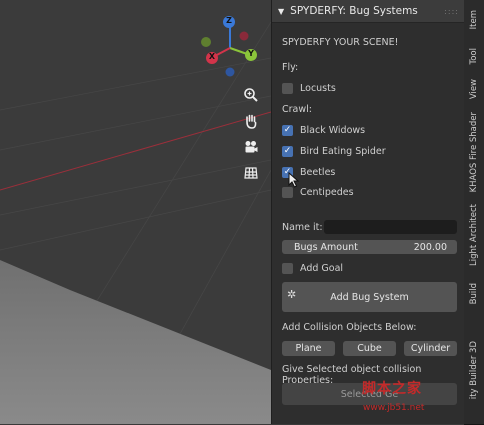 The height and width of the screenshot is (425, 484). What do you see at coordinates (430, 348) in the screenshot?
I see `cylinder-button: Cylinder` at bounding box center [430, 348].